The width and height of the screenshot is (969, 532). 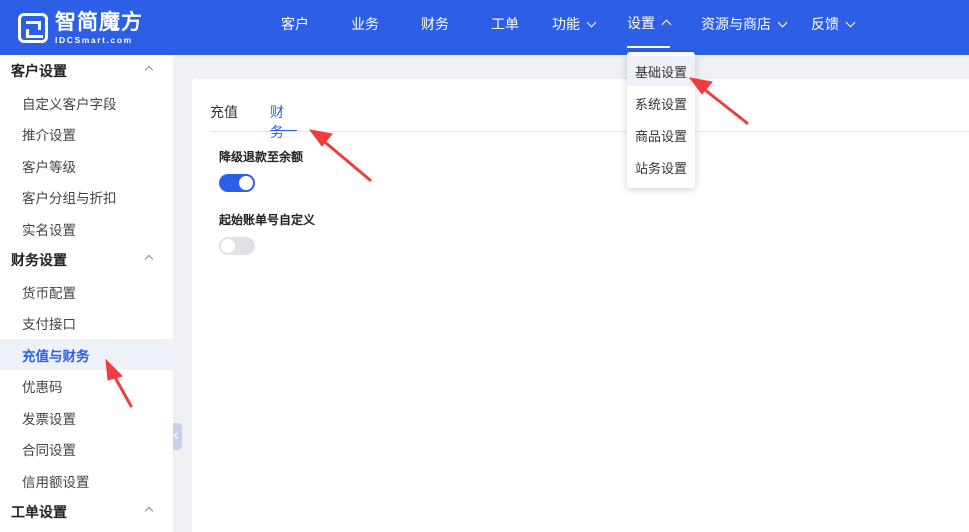 I want to click on nav-feedback: 反馈, so click(x=833, y=24).